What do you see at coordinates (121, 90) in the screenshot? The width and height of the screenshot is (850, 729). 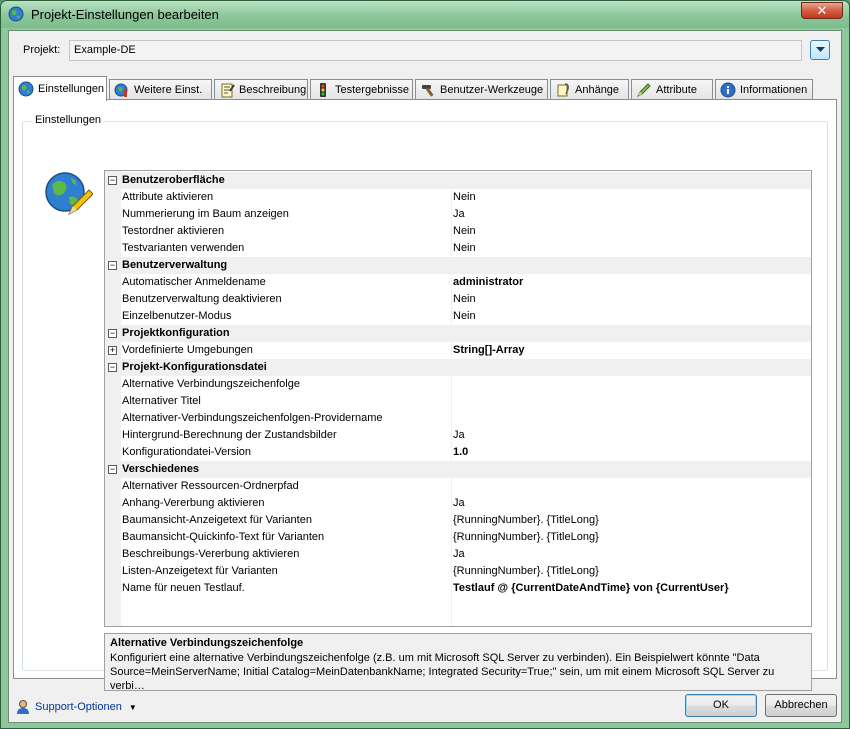 I see `globe-tools-icon` at bounding box center [121, 90].